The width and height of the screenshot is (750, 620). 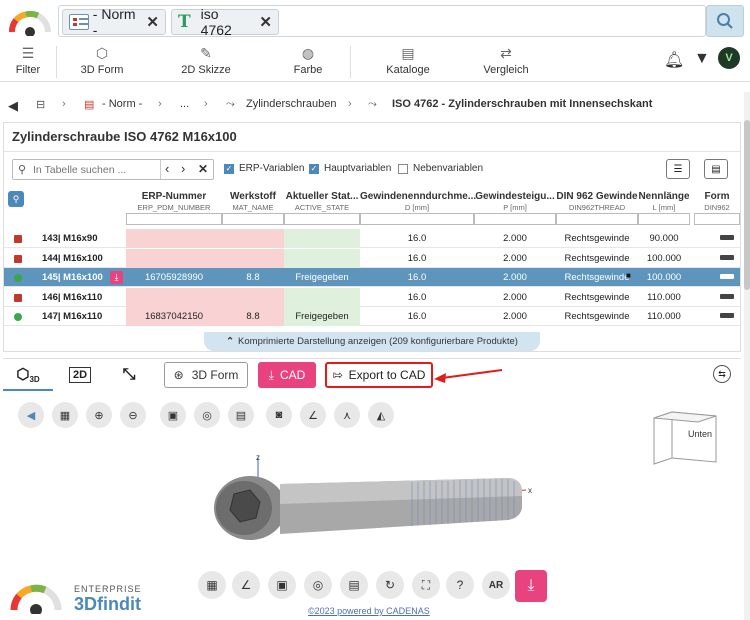 What do you see at coordinates (531, 586) in the screenshot?
I see `download-cad-button: ⤓` at bounding box center [531, 586].